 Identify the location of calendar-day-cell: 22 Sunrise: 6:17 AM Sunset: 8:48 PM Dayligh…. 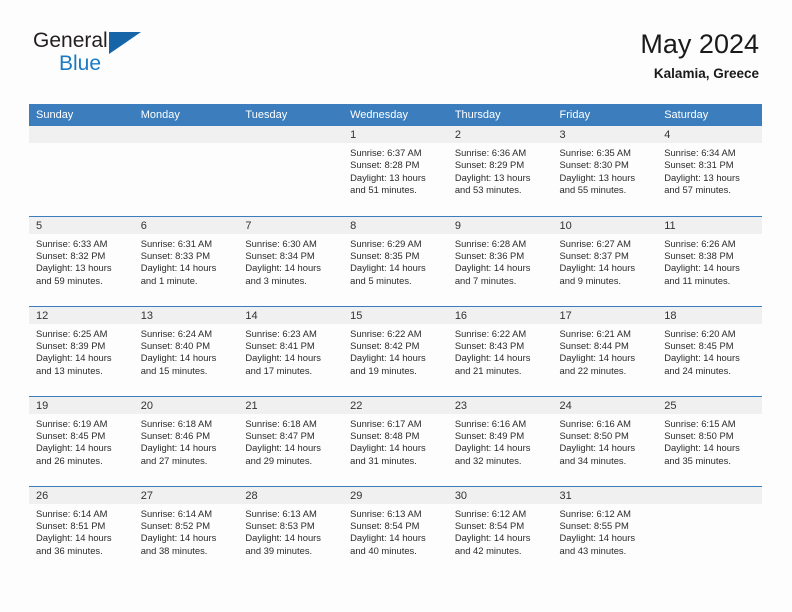
(395, 440).